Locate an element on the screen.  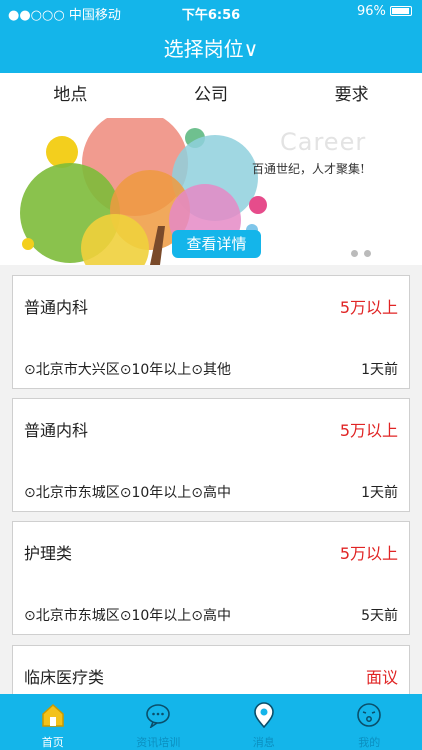
tab-messages: 消息 is located at coordinates (264, 722).